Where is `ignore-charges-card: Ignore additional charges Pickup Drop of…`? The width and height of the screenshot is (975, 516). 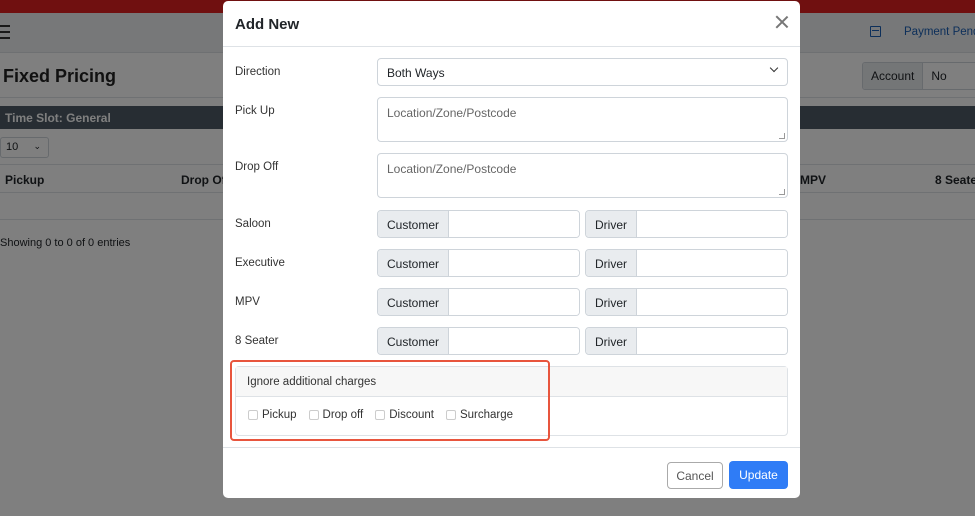
ignore-charges-card: Ignore additional charges Pickup Drop of… is located at coordinates (511, 401).